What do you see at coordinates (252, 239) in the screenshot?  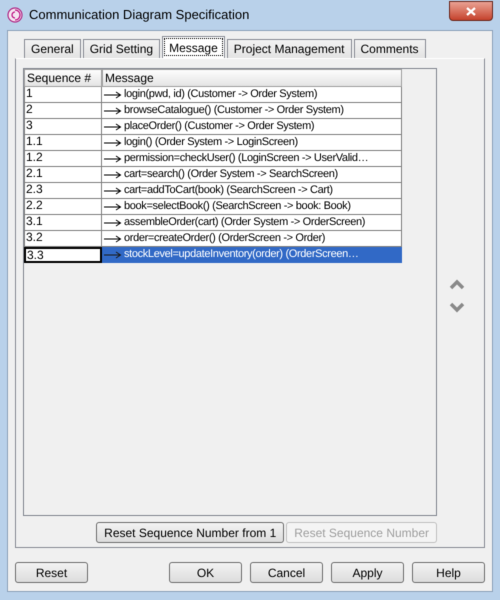 I see `table-cell: order=createOrder() (OrderScreen -> Order)` at bounding box center [252, 239].